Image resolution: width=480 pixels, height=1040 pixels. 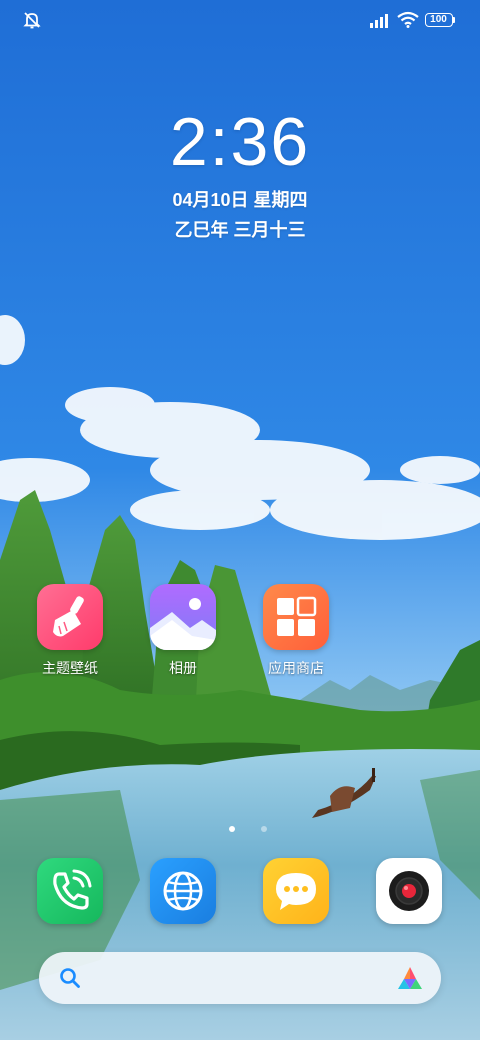 I want to click on app-label: 应用商店, so click(x=296, y=668).